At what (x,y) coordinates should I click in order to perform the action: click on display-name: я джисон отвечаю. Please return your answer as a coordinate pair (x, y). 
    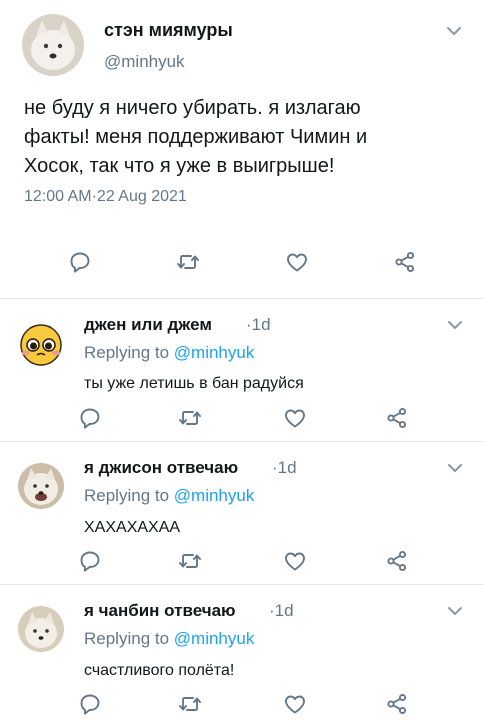
    Looking at the image, I should click on (161, 468).